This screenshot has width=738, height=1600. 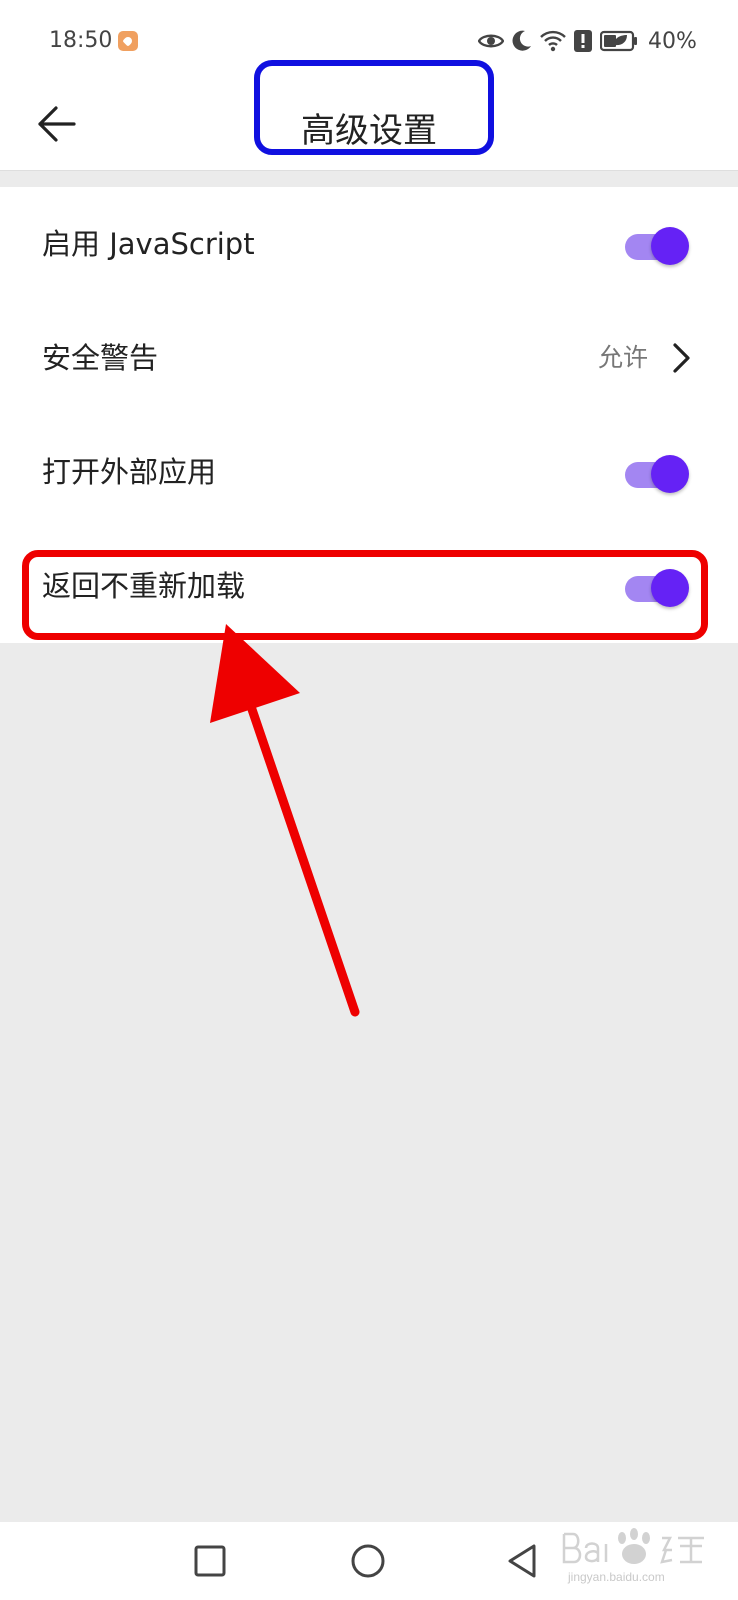 I want to click on baidu-paw-logo-icon, so click(x=633, y=1546).